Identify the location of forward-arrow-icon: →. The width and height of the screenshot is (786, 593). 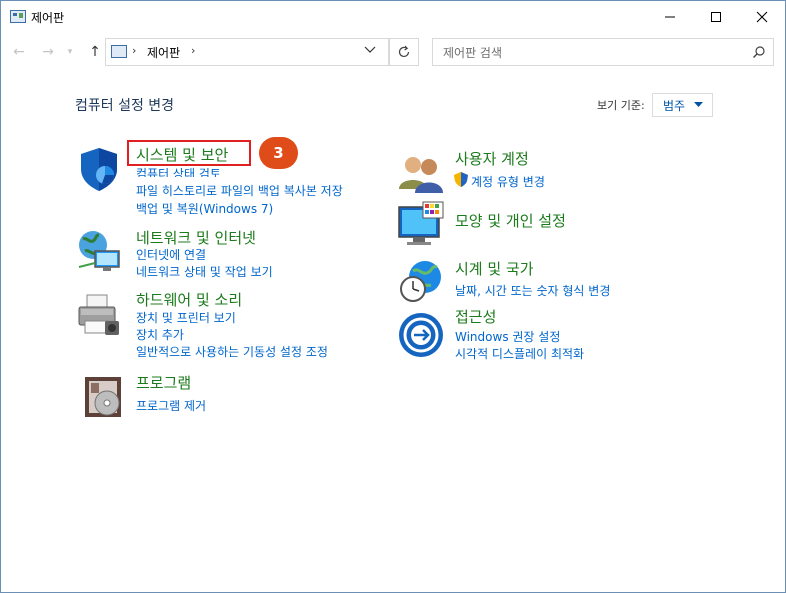
(48, 52).